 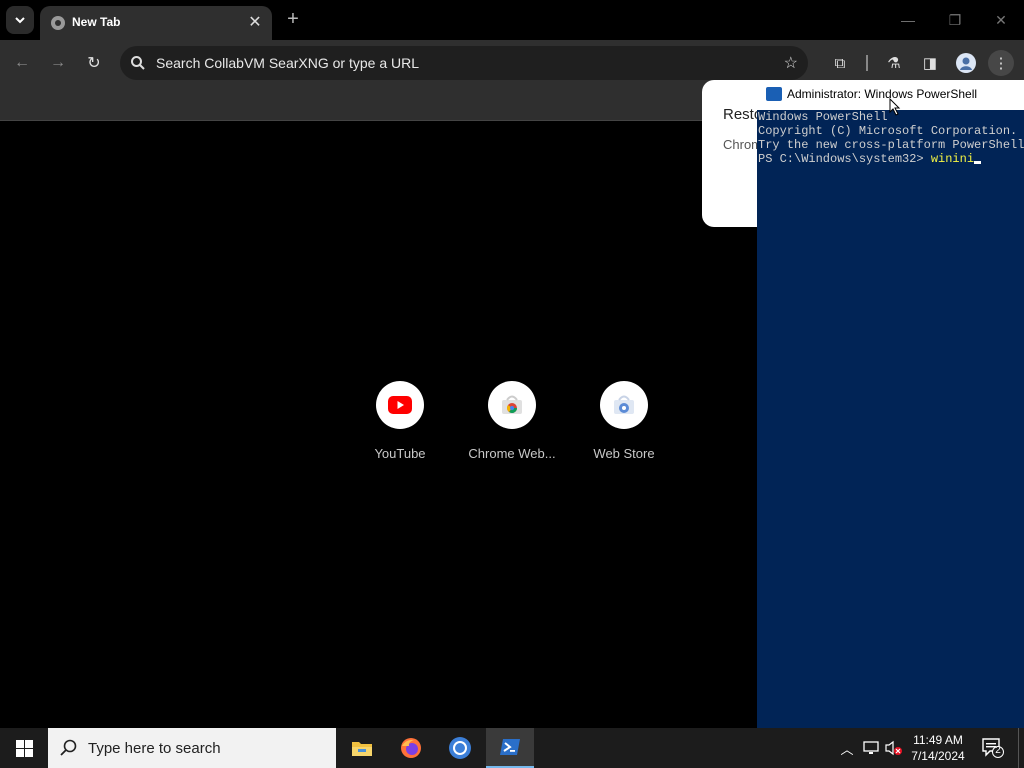 What do you see at coordinates (1001, 63) in the screenshot?
I see `menu-kebab-icon: ⋮` at bounding box center [1001, 63].